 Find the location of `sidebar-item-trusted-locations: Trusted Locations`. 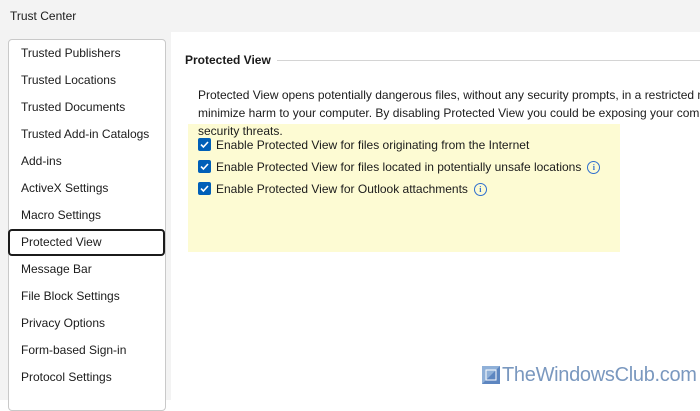

sidebar-item-trusted-locations: Trusted Locations is located at coordinates (87, 80).